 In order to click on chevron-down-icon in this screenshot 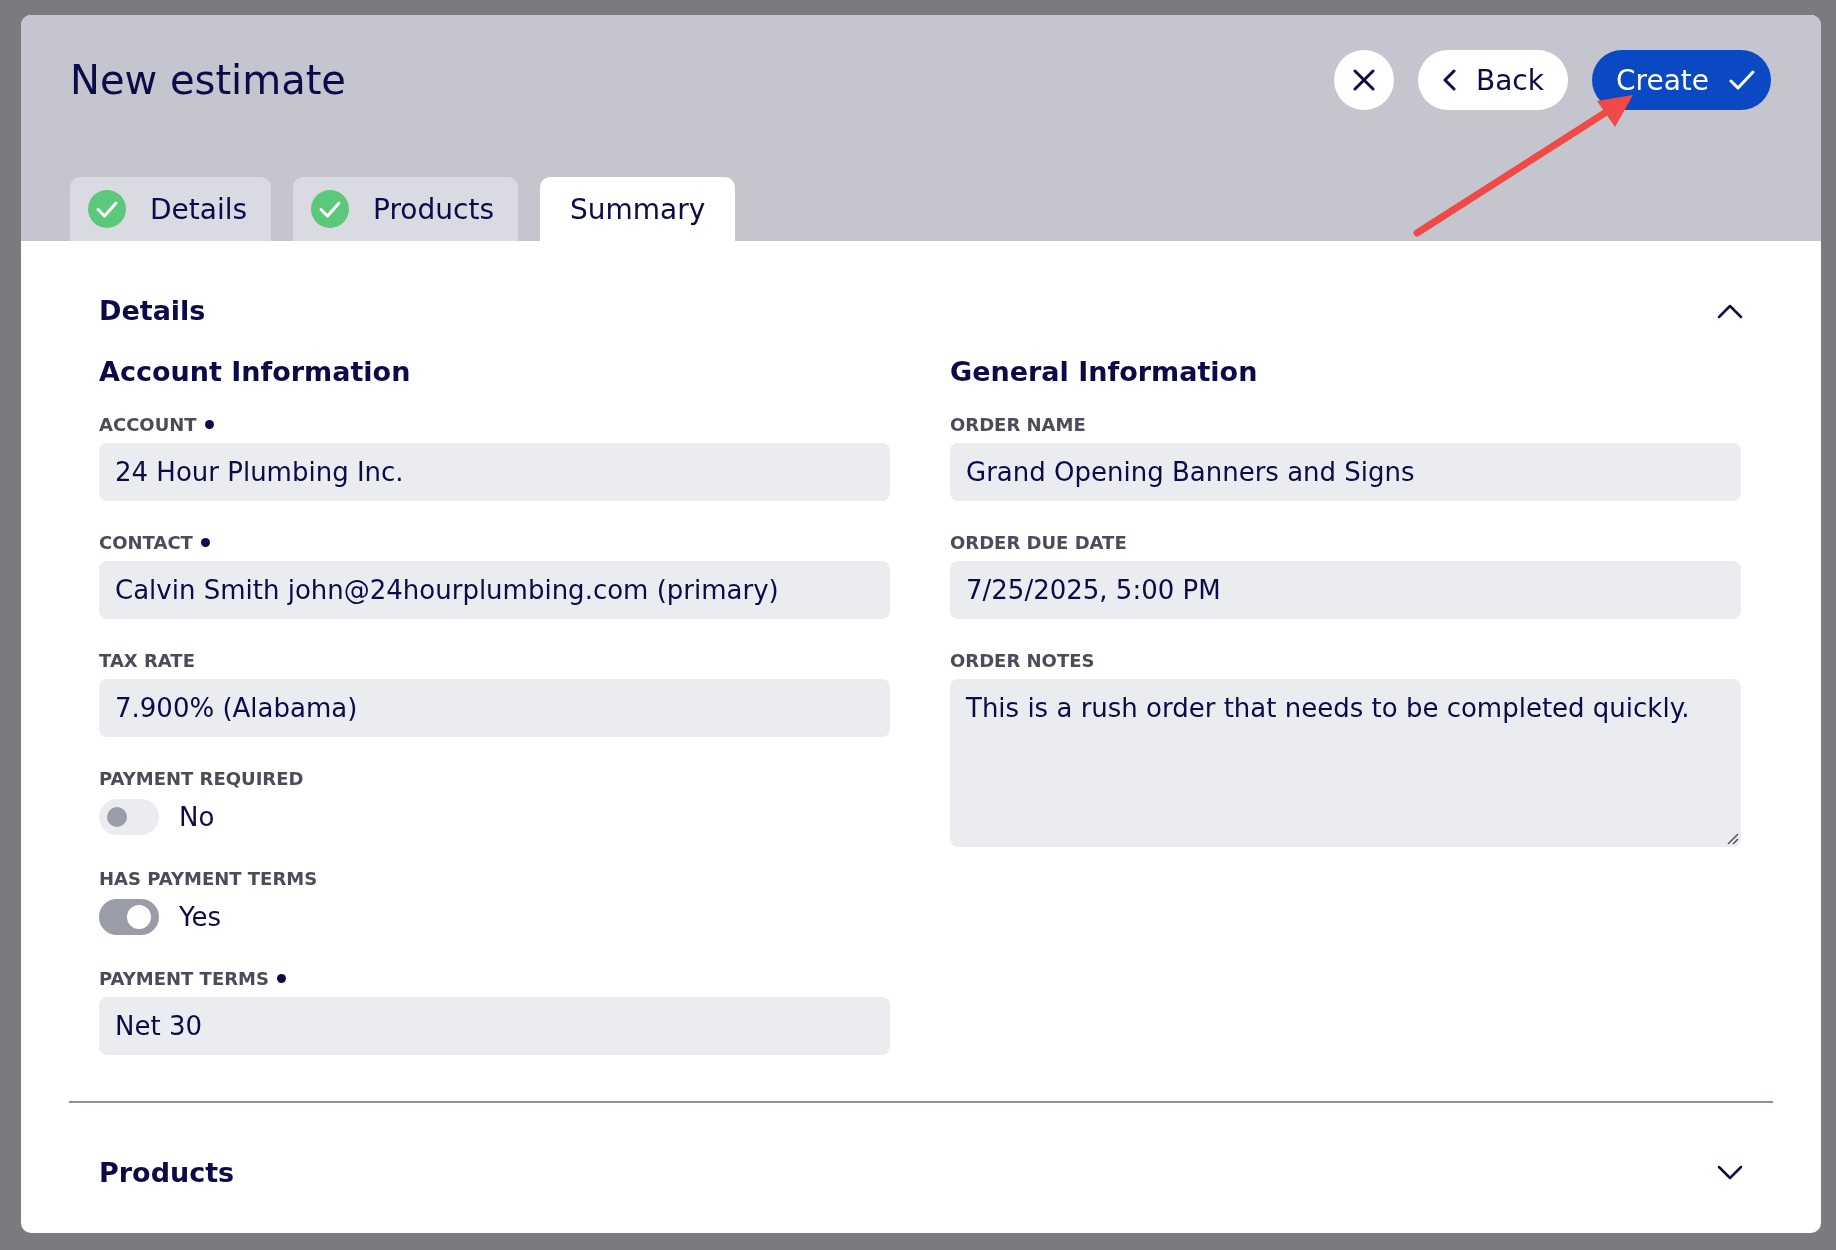, I will do `click(1730, 1172)`.